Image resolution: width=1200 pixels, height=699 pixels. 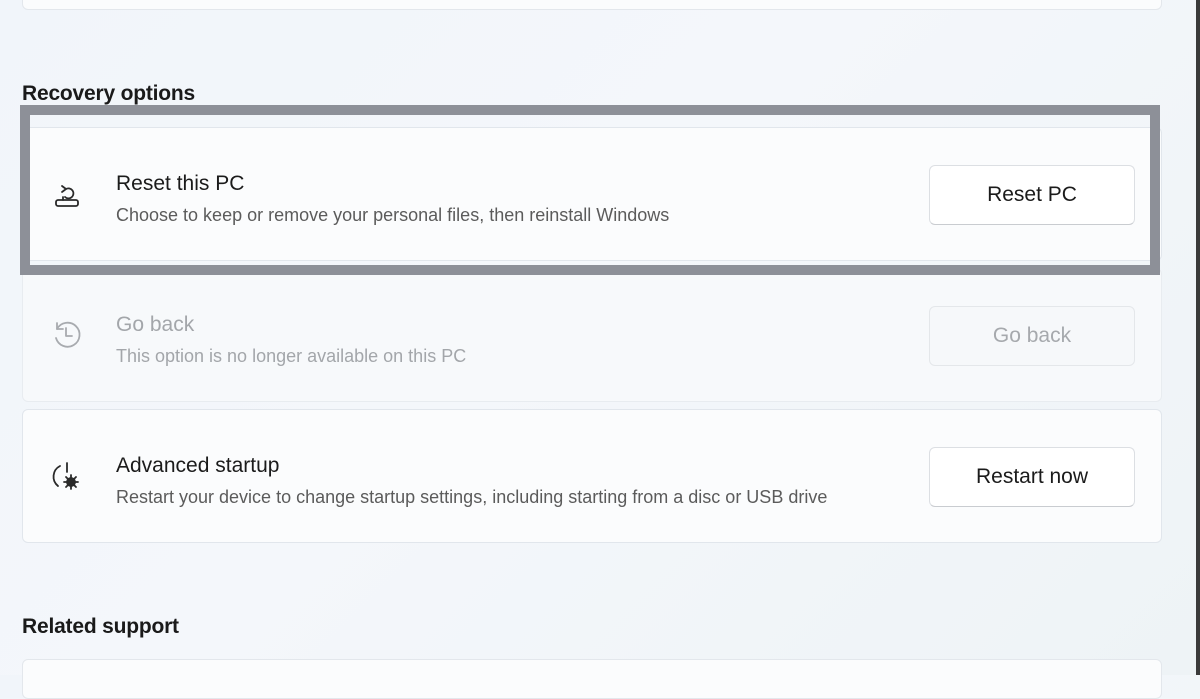 I want to click on reset-pc-icon, so click(x=67, y=194).